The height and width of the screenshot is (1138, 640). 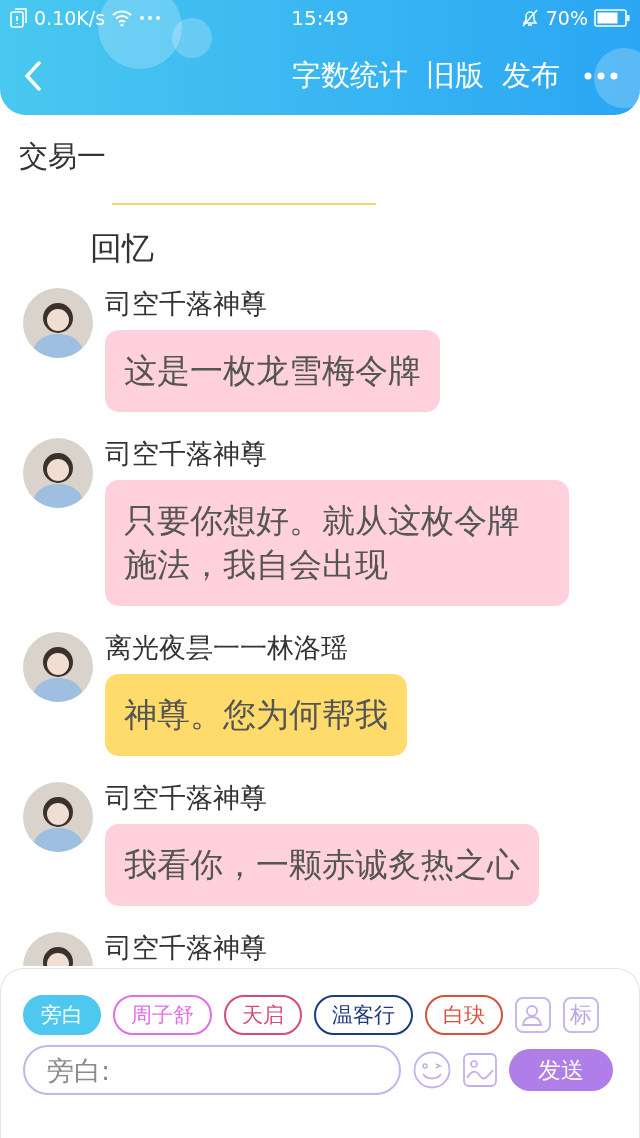 I want to click on back-icon, so click(x=33, y=75).